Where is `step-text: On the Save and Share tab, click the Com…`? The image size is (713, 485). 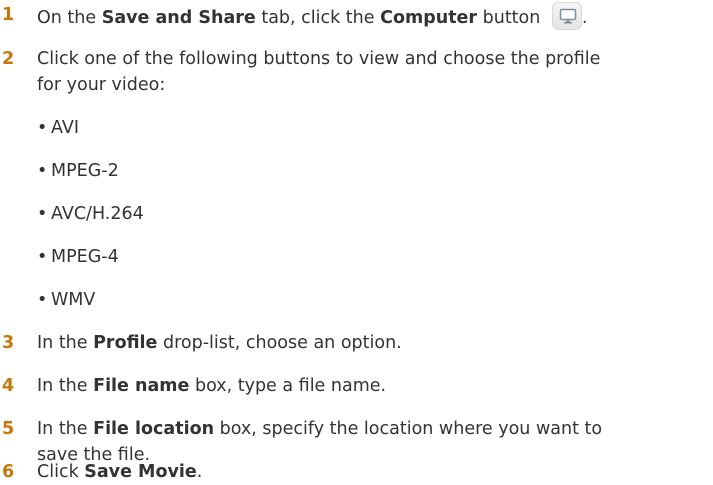
step-text: On the Save and Share tab, click the Com… is located at coordinates (367, 16).